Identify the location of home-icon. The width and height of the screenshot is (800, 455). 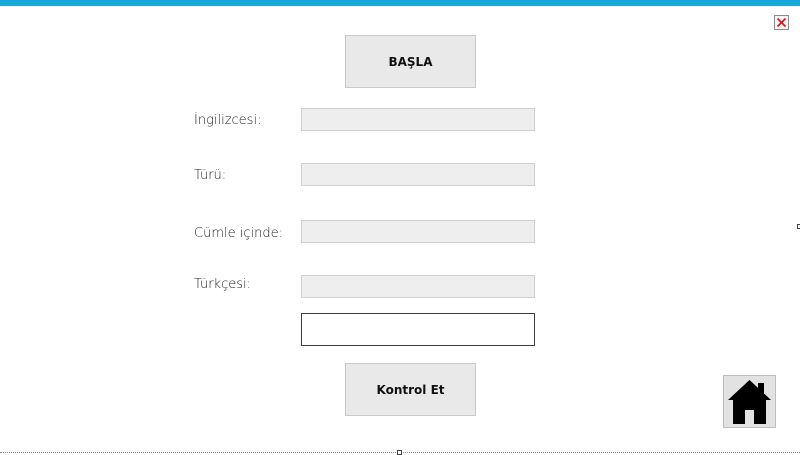
(749, 402).